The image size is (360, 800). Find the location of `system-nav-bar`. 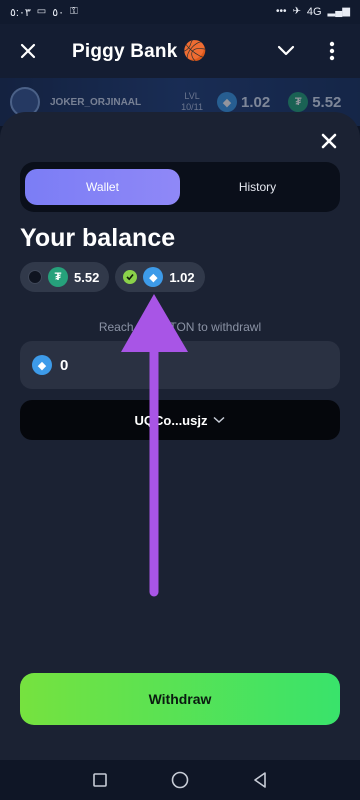

system-nav-bar is located at coordinates (180, 780).